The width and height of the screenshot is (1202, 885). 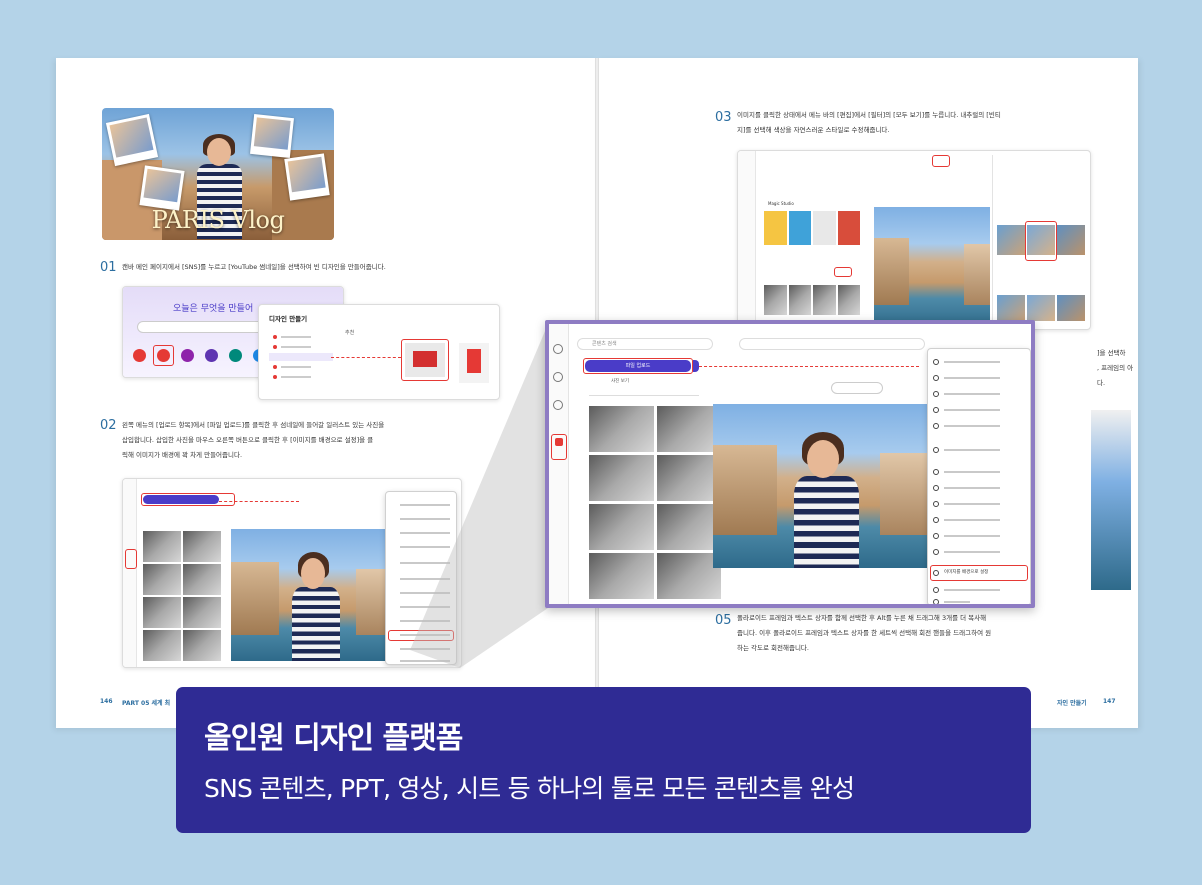 I want to click on filter-sidepanel, so click(x=1040, y=241).